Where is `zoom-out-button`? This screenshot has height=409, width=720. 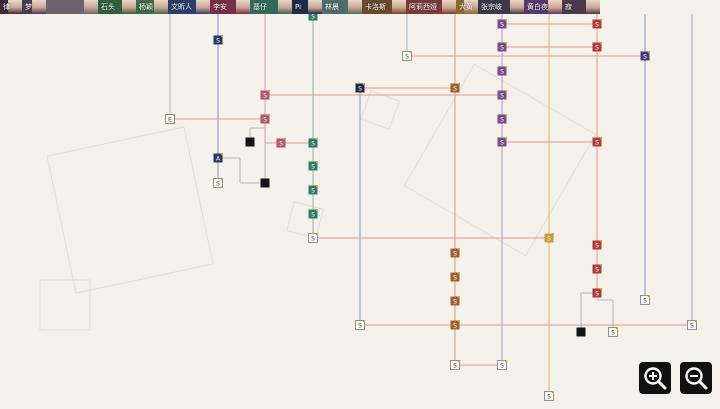
zoom-out-button is located at coordinates (696, 378).